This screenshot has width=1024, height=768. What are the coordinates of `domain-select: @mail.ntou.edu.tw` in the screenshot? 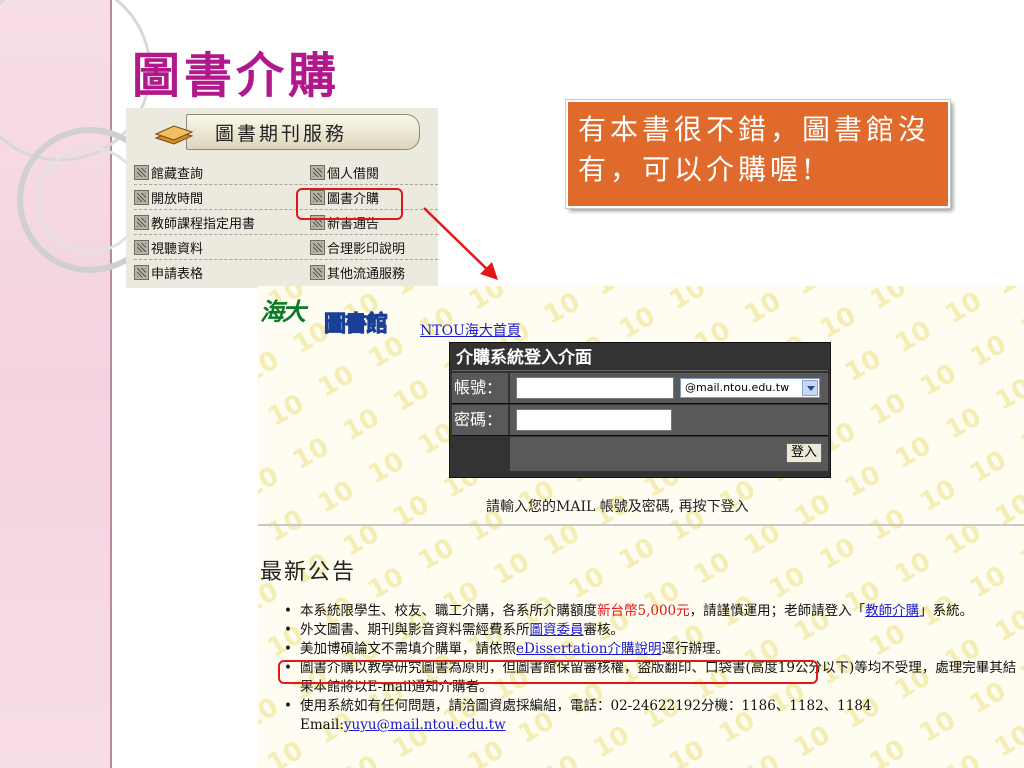 It's located at (750, 388).